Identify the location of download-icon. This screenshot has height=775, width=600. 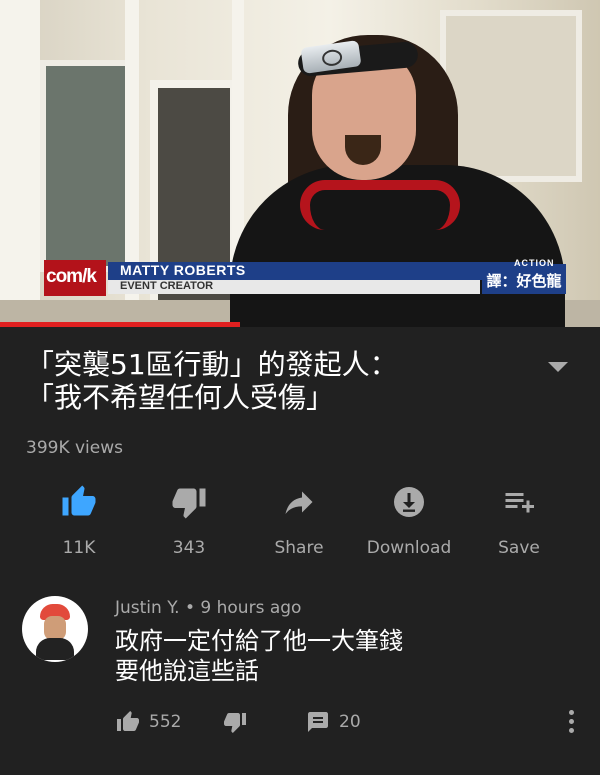
(409, 502).